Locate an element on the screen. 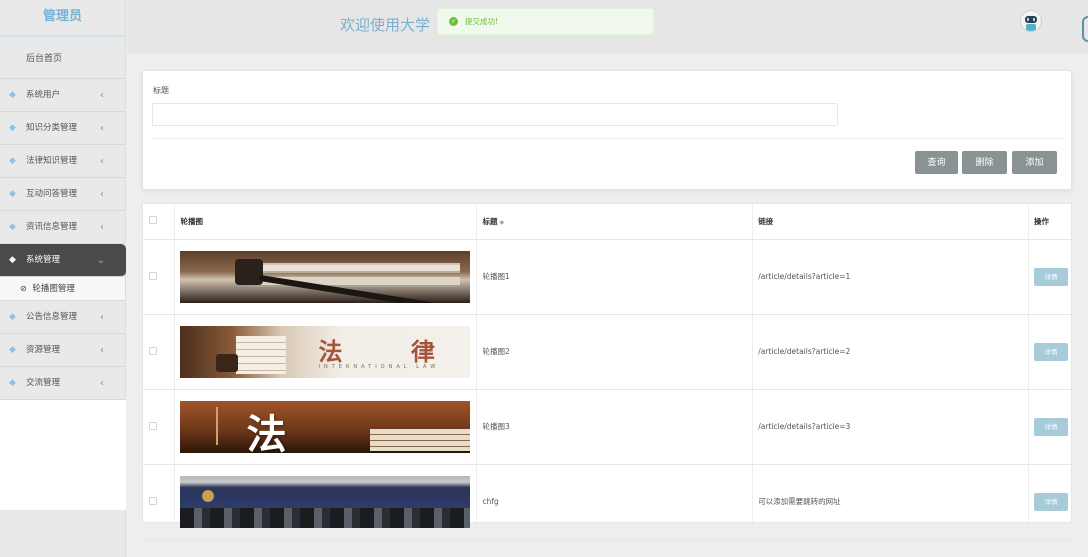 This screenshot has width=1088, height=557. sidebar-item-qa: ◆ 互动问答管理 ‹ is located at coordinates (62, 194).